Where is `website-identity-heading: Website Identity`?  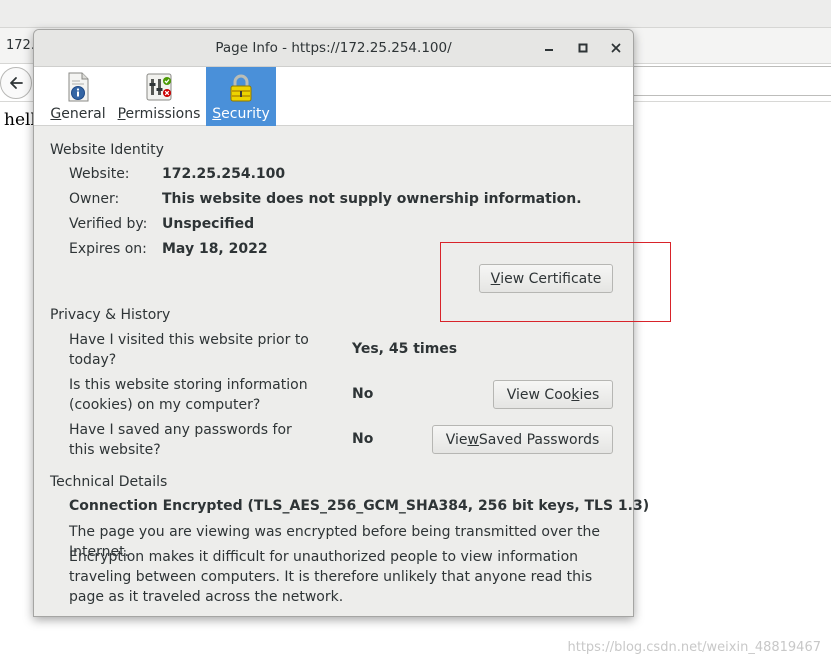
website-identity-heading: Website Identity is located at coordinates (107, 150).